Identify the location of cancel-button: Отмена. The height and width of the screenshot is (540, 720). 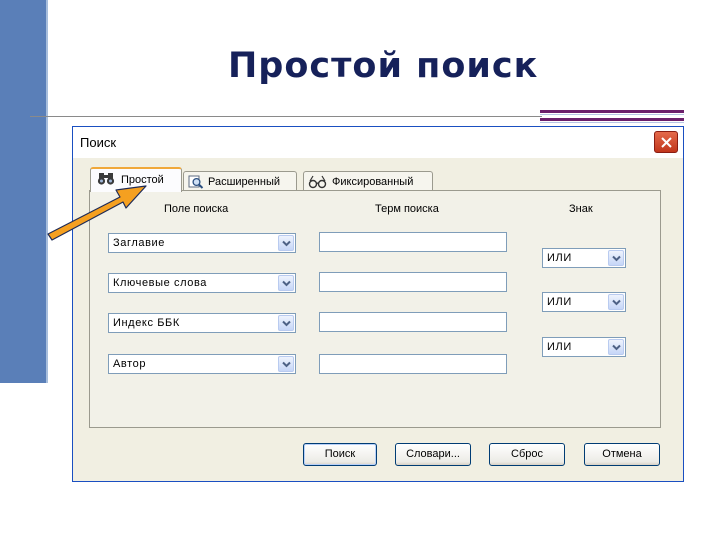
(622, 454).